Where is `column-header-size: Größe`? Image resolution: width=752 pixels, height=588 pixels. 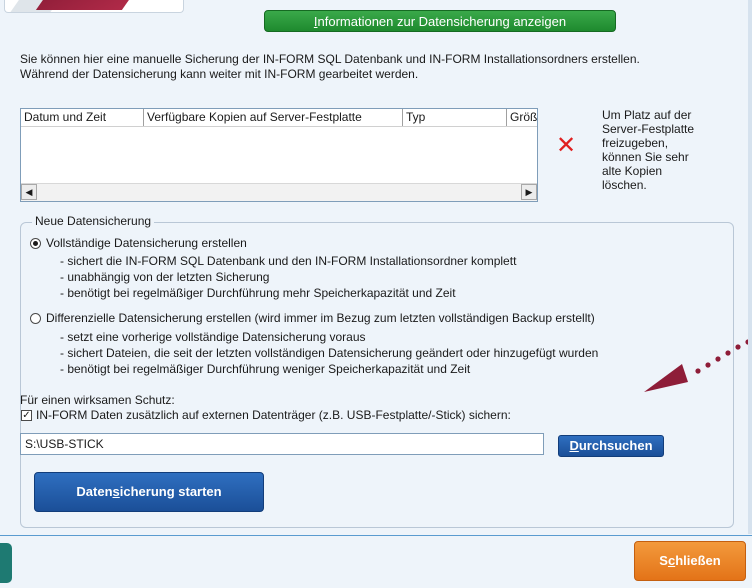
column-header-size: Größe is located at coordinates (522, 117).